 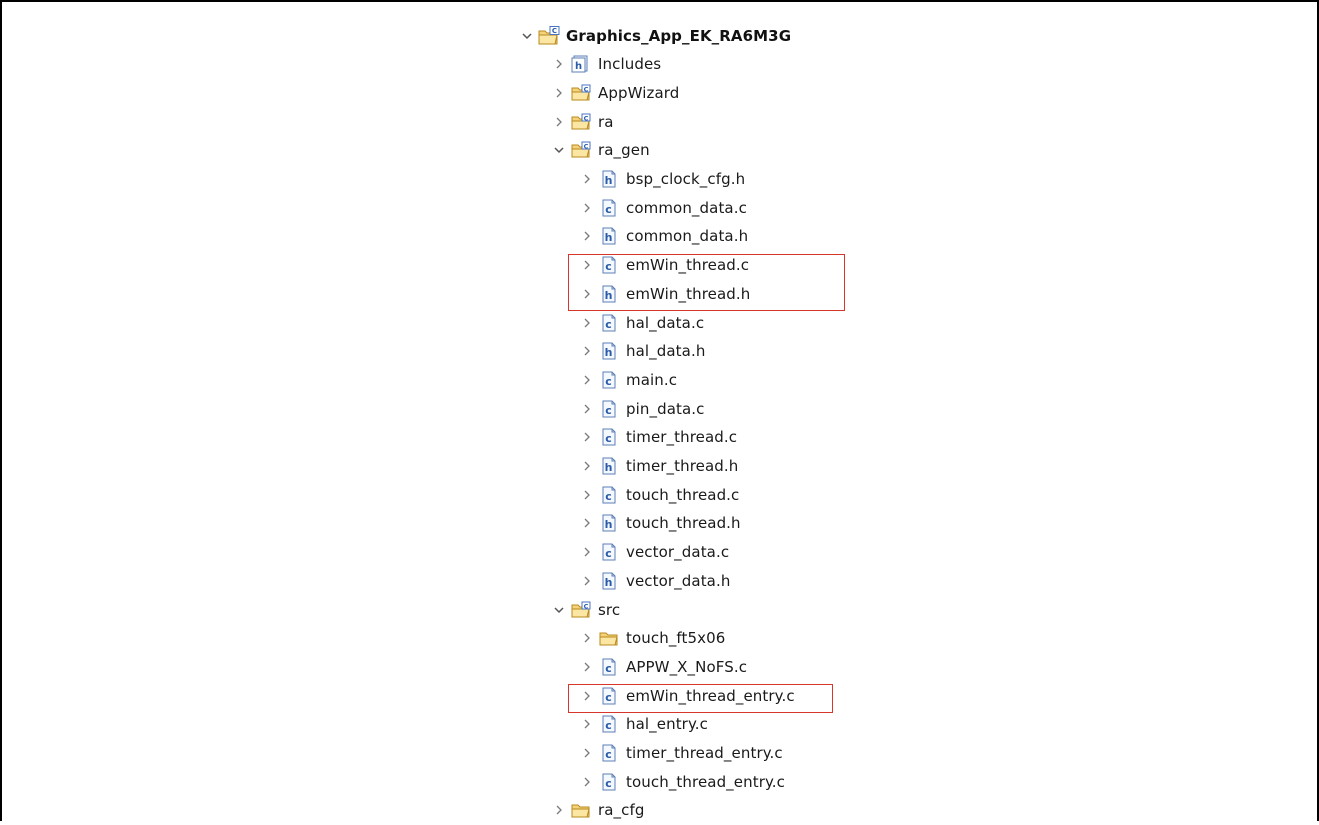 What do you see at coordinates (652, 379) in the screenshot?
I see `tree-item-label: main.c` at bounding box center [652, 379].